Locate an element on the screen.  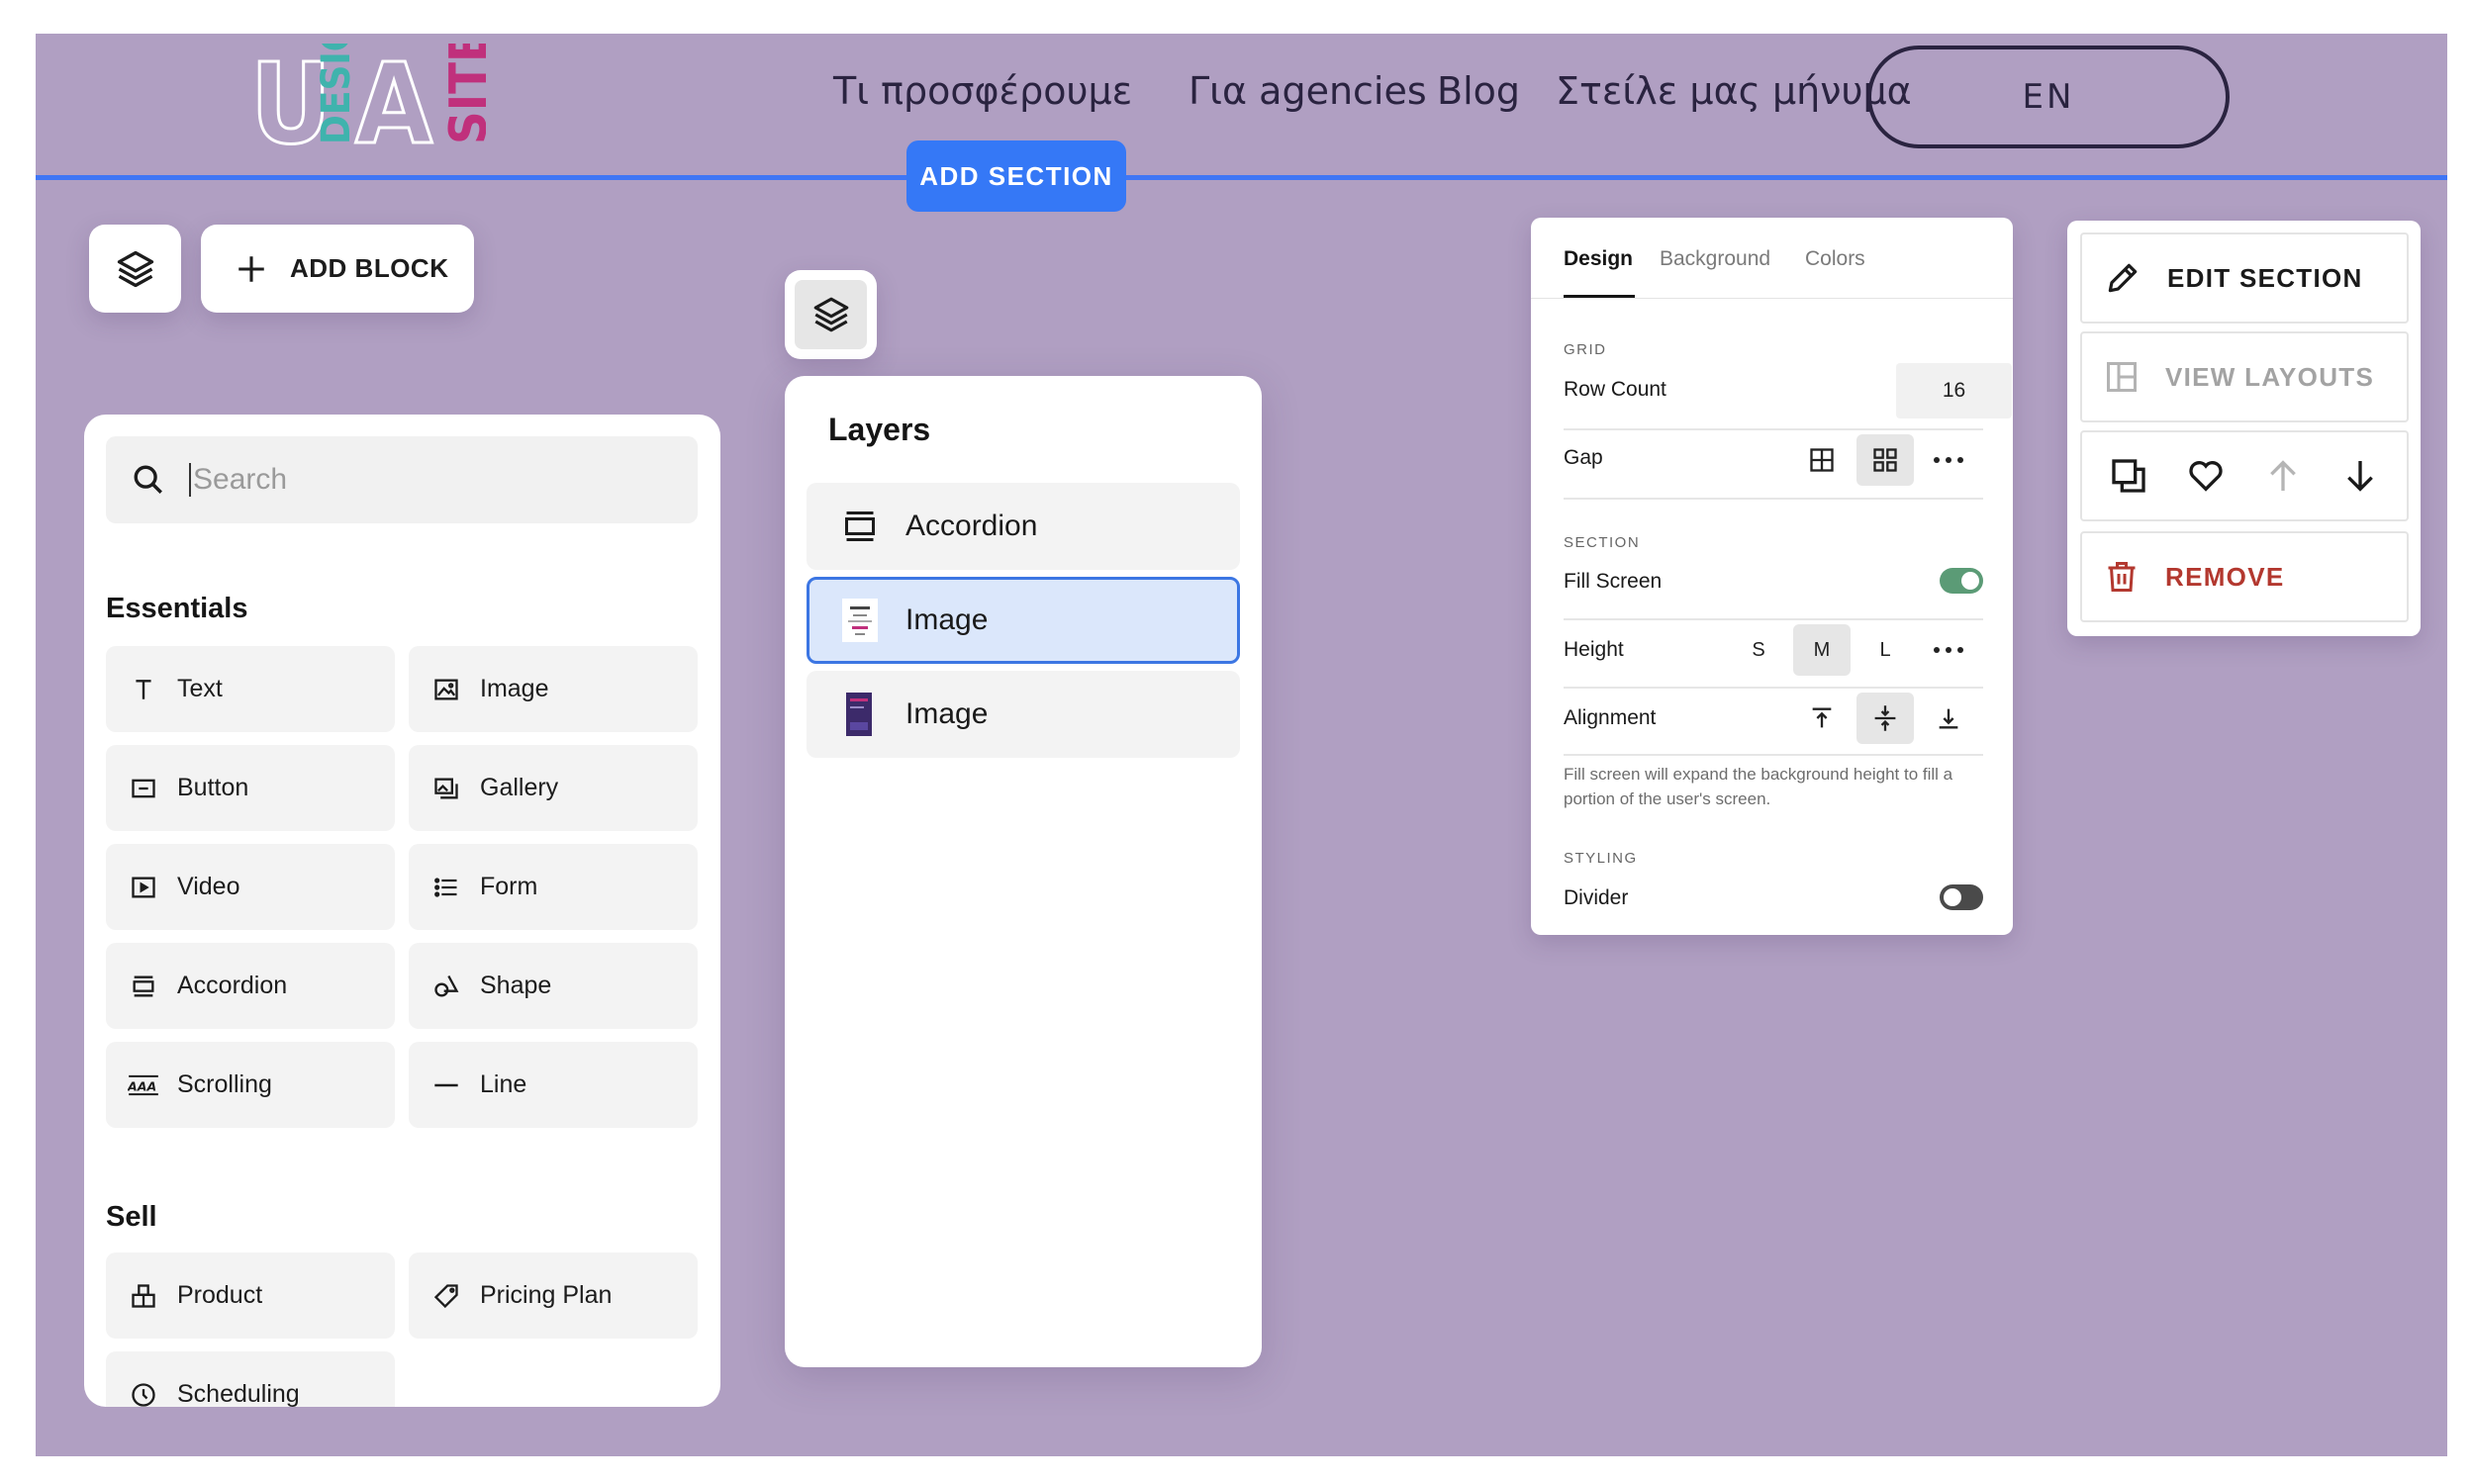
block-tile-gallery: Gallery is located at coordinates (554, 788).